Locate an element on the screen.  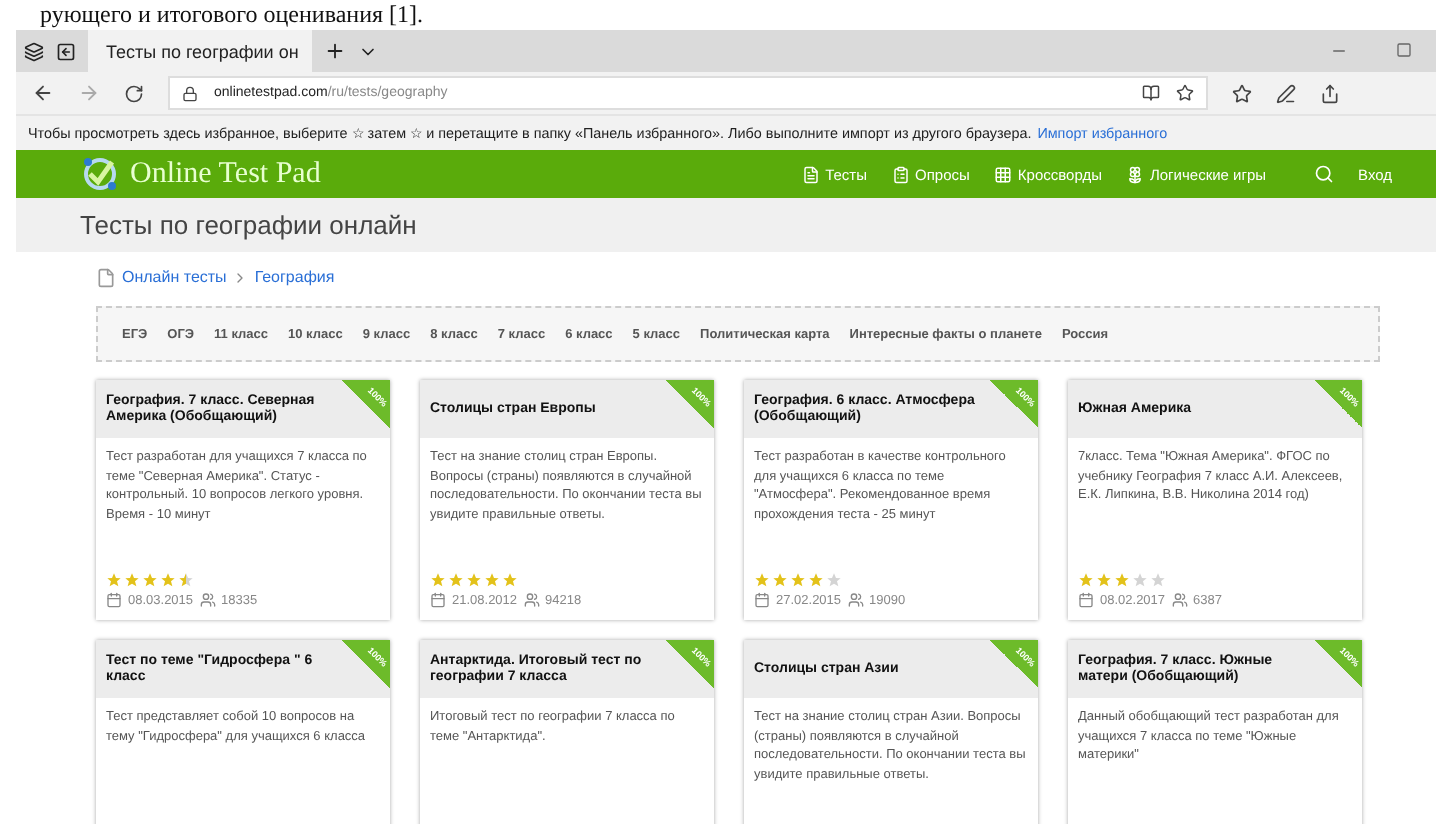
pen-icon is located at coordinates (1286, 93).